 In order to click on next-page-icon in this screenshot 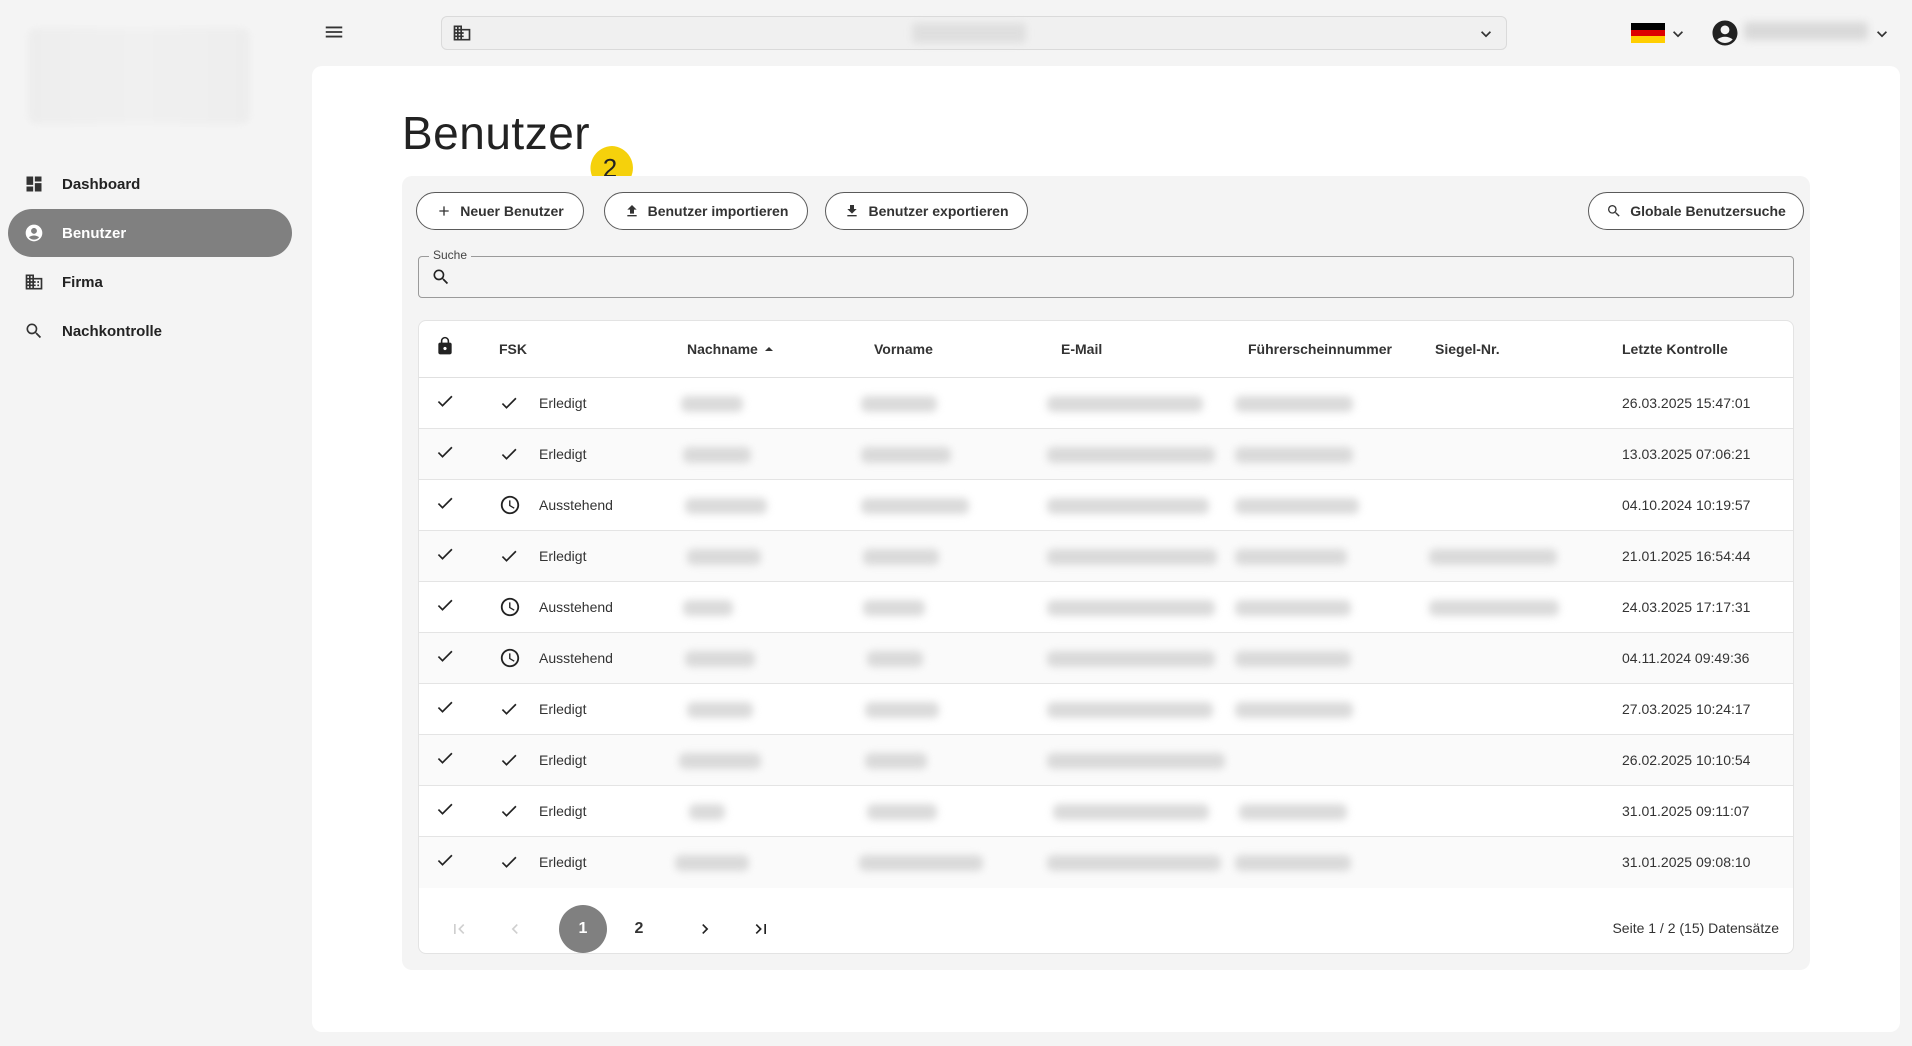, I will do `click(705, 929)`.